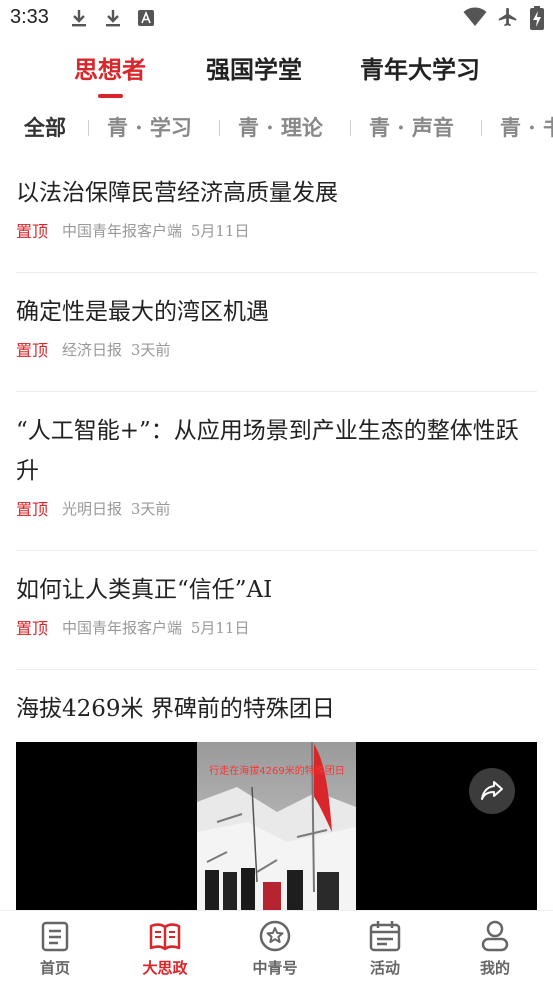  I want to click on nav-zhongqing: 中青号, so click(275, 947).